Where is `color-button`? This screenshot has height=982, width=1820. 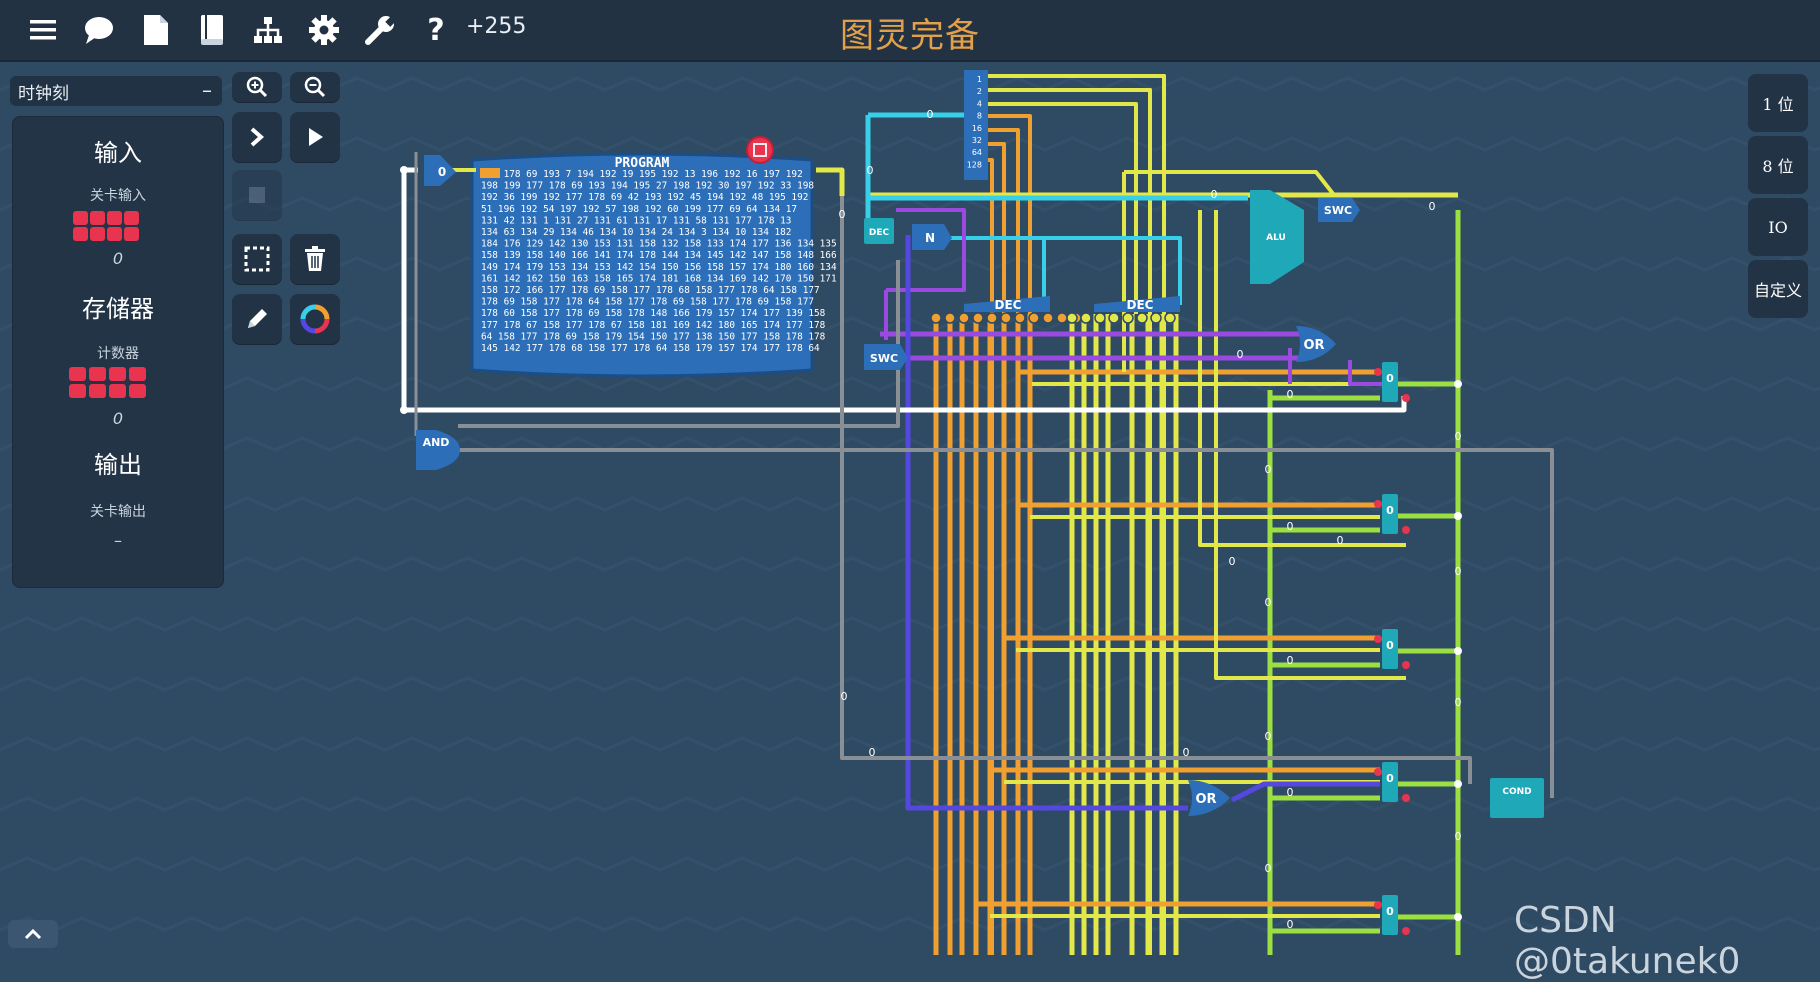 color-button is located at coordinates (315, 319).